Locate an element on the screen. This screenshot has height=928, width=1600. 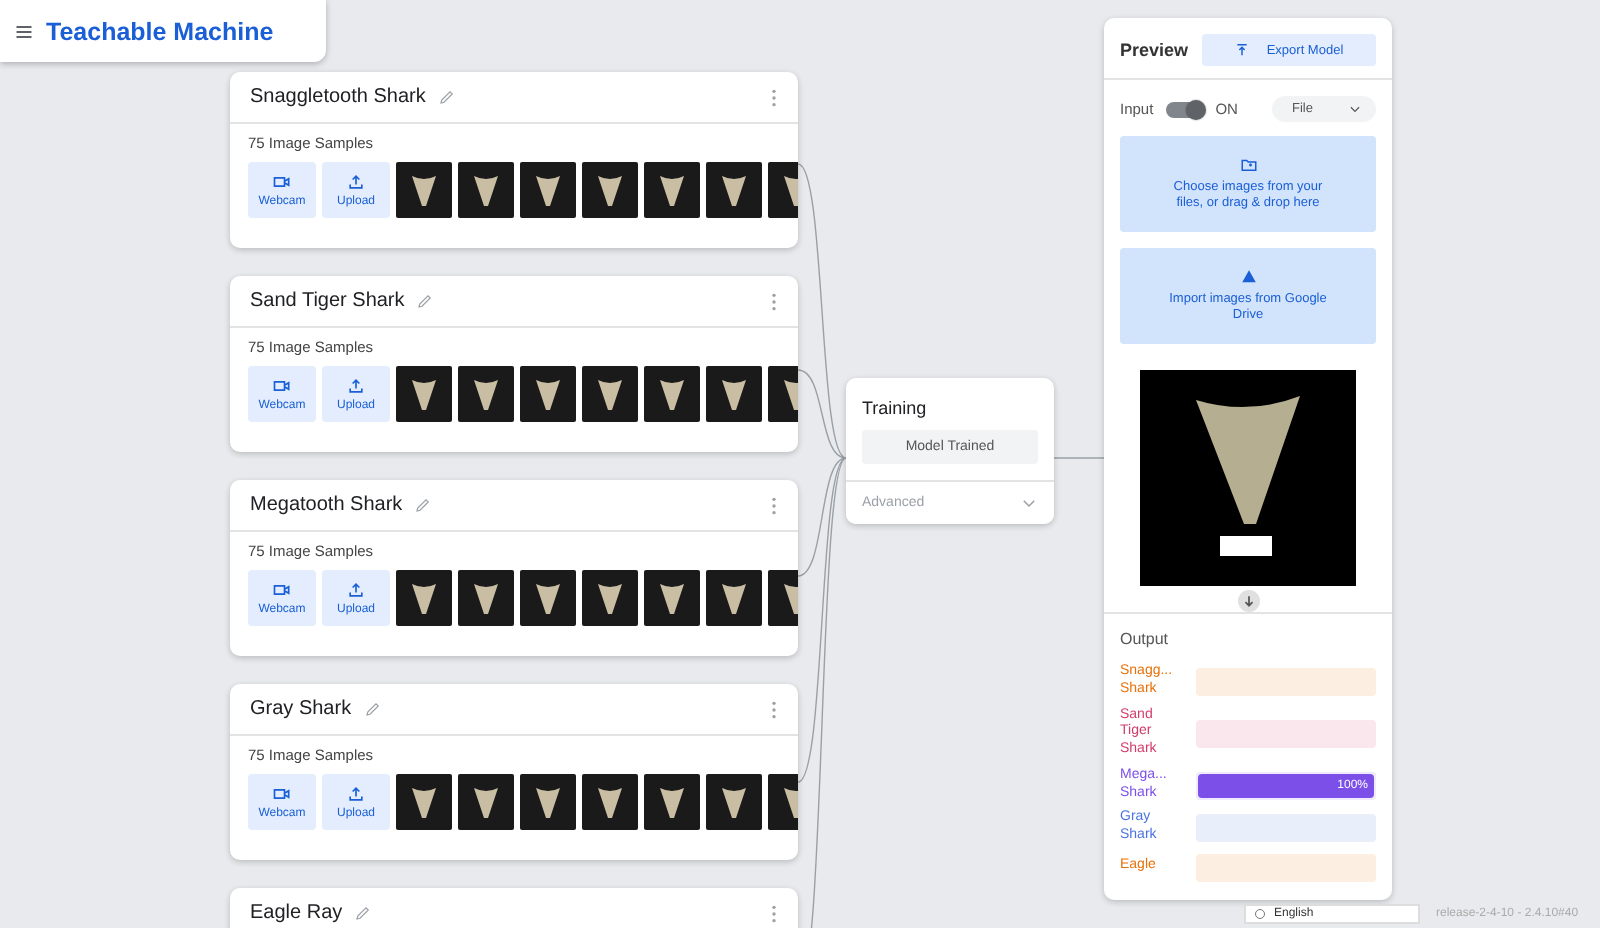
menu-icon is located at coordinates (24, 31).